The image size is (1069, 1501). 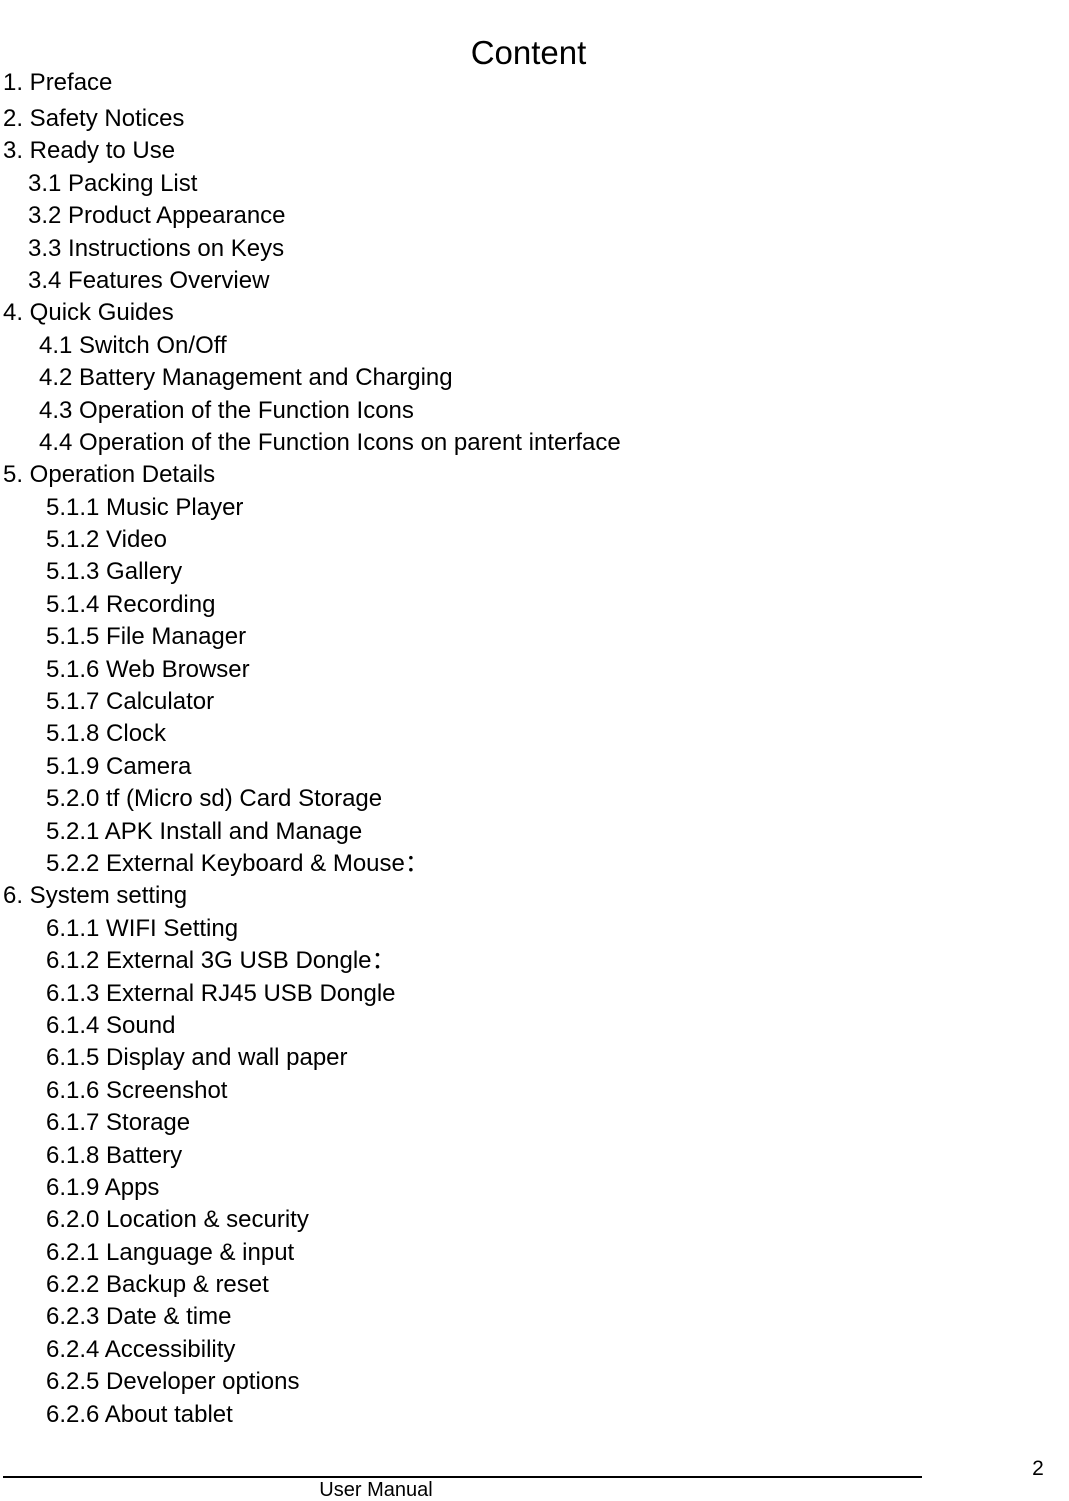 I want to click on toc-entry: 5.1.1 Music Player, so click(x=534, y=508).